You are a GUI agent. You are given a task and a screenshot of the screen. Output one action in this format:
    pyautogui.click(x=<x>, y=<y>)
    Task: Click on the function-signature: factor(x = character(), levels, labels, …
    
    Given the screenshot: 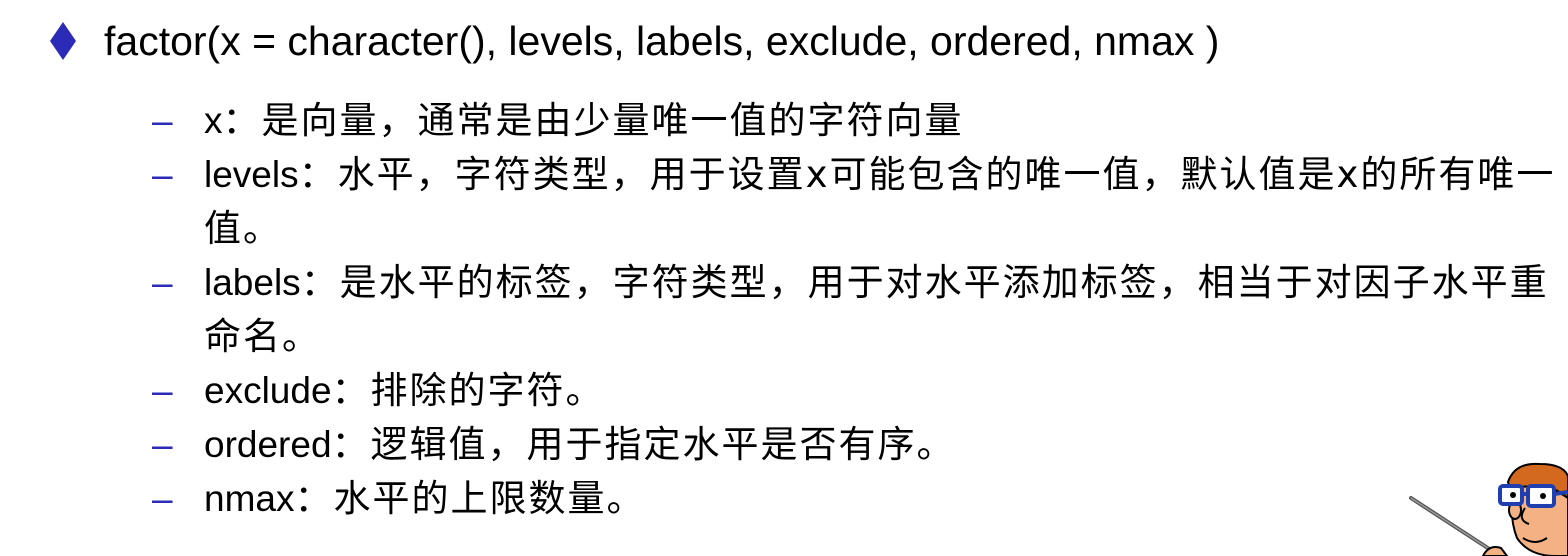 What is the action you would take?
    pyautogui.click(x=662, y=41)
    